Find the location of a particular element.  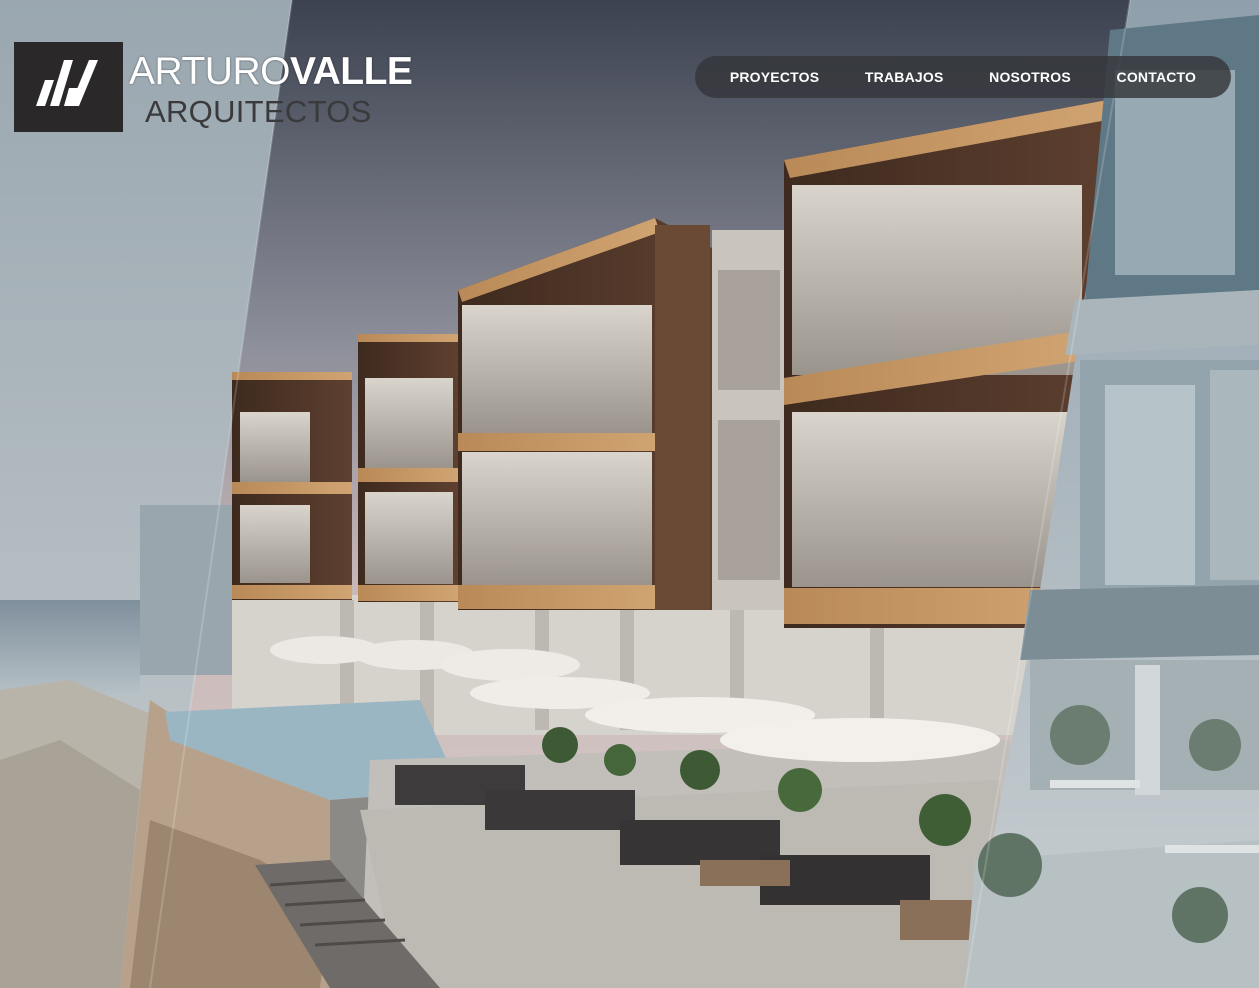

brand-name: ARTUROVALLE is located at coordinates (271, 72).